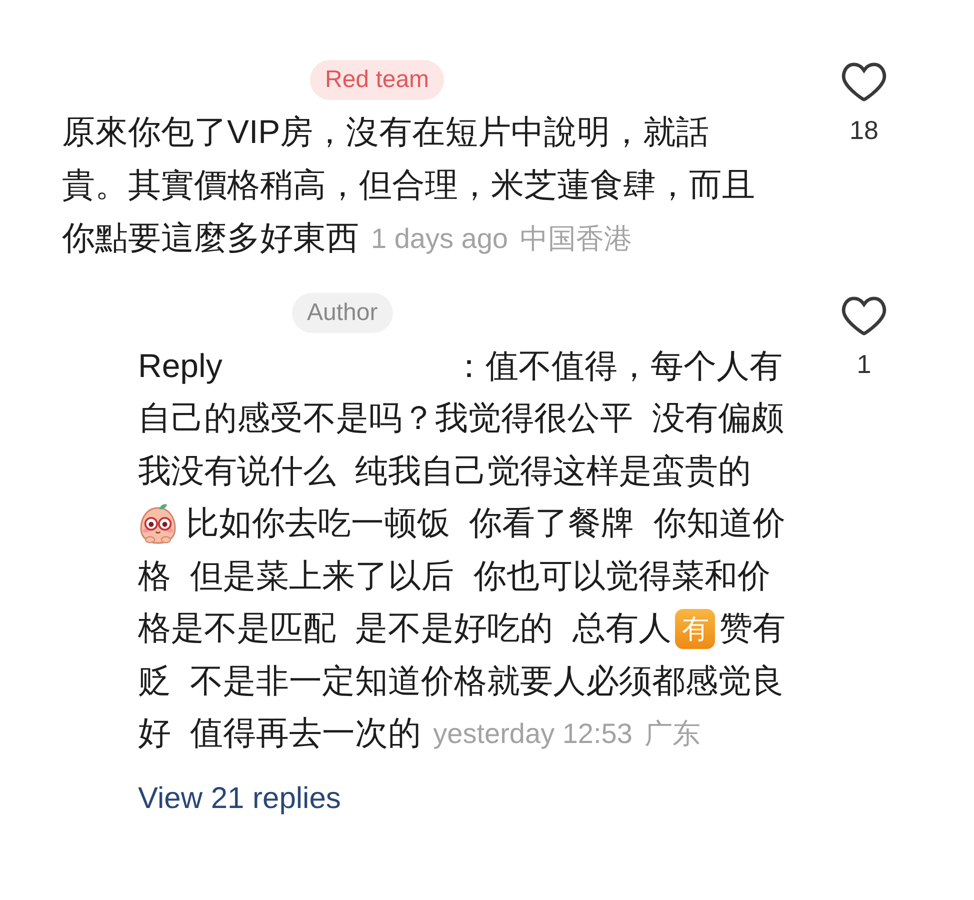 The height and width of the screenshot is (900, 974). What do you see at coordinates (405, 628) in the screenshot?
I see `reply-text: 格是不是匹配 是不是好吃的 总有人` at bounding box center [405, 628].